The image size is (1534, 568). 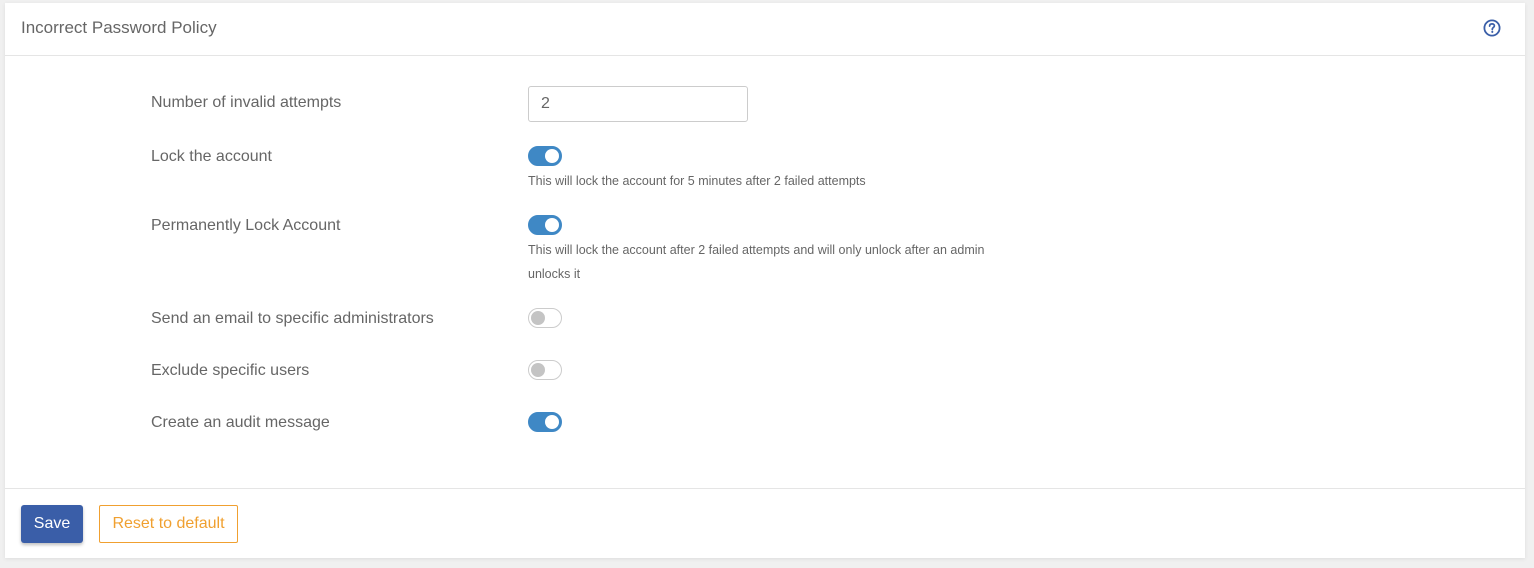 What do you see at coordinates (240, 422) in the screenshot?
I see `audit-message-label: Create an audit message` at bounding box center [240, 422].